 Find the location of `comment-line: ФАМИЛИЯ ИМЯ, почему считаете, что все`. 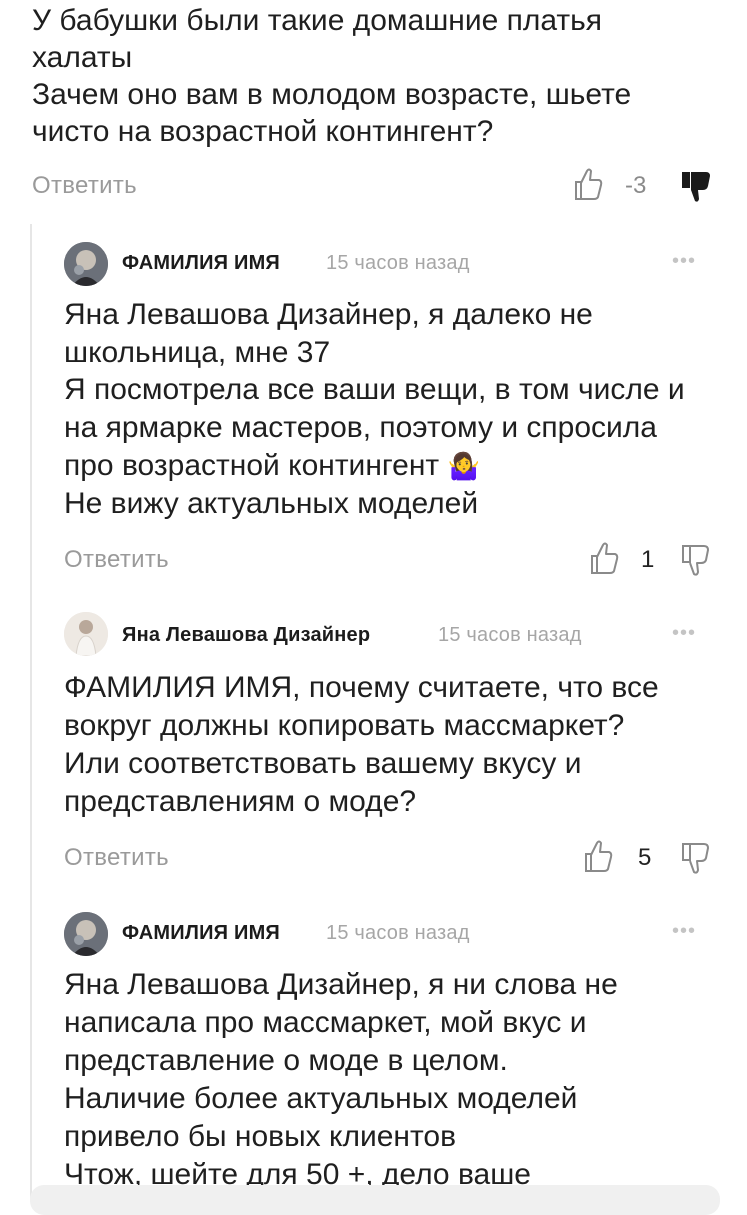

comment-line: ФАМИЛИЯ ИМЯ, почему считаете, что все is located at coordinates (361, 687).